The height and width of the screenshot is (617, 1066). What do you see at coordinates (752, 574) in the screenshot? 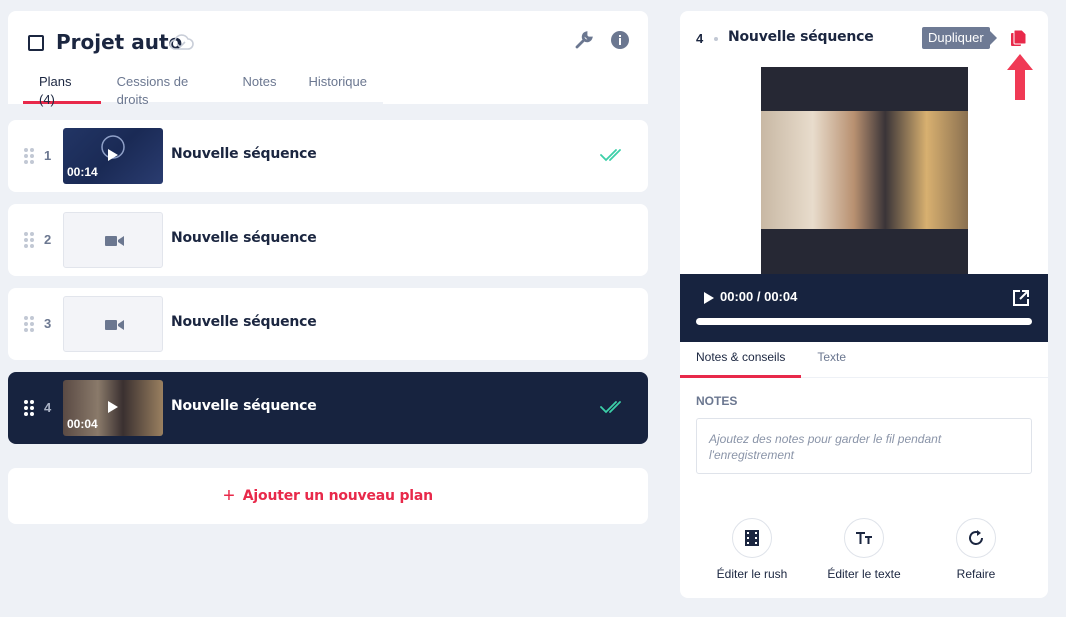
I see `edit-rush-label: Éditer le rush` at bounding box center [752, 574].